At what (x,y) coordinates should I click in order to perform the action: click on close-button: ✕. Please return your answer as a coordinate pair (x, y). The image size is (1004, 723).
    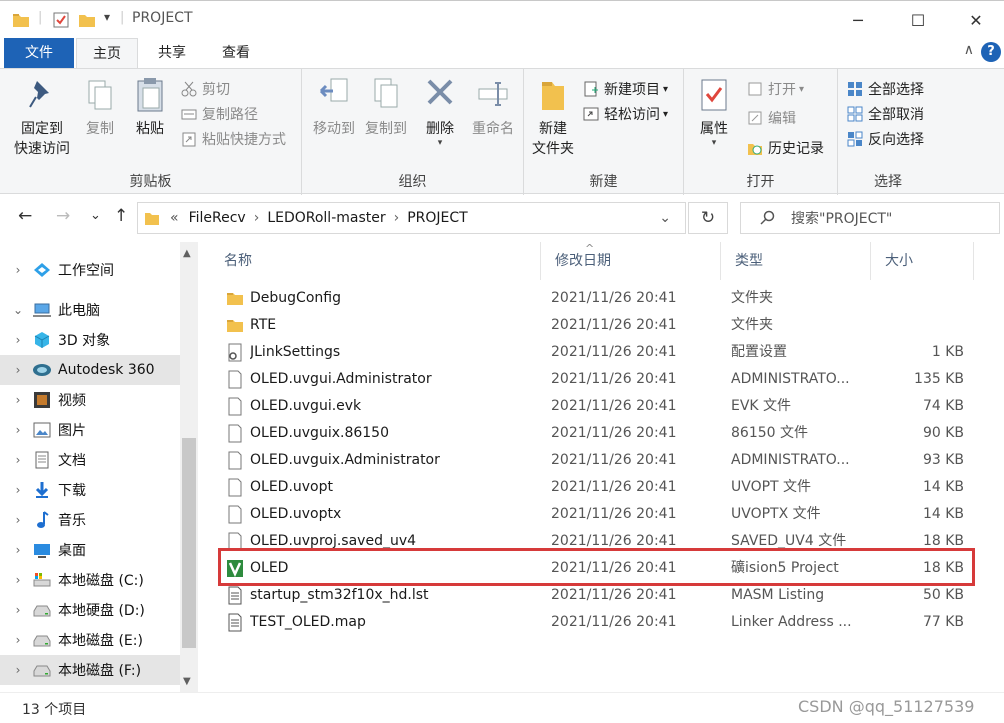
    Looking at the image, I should click on (976, 20).